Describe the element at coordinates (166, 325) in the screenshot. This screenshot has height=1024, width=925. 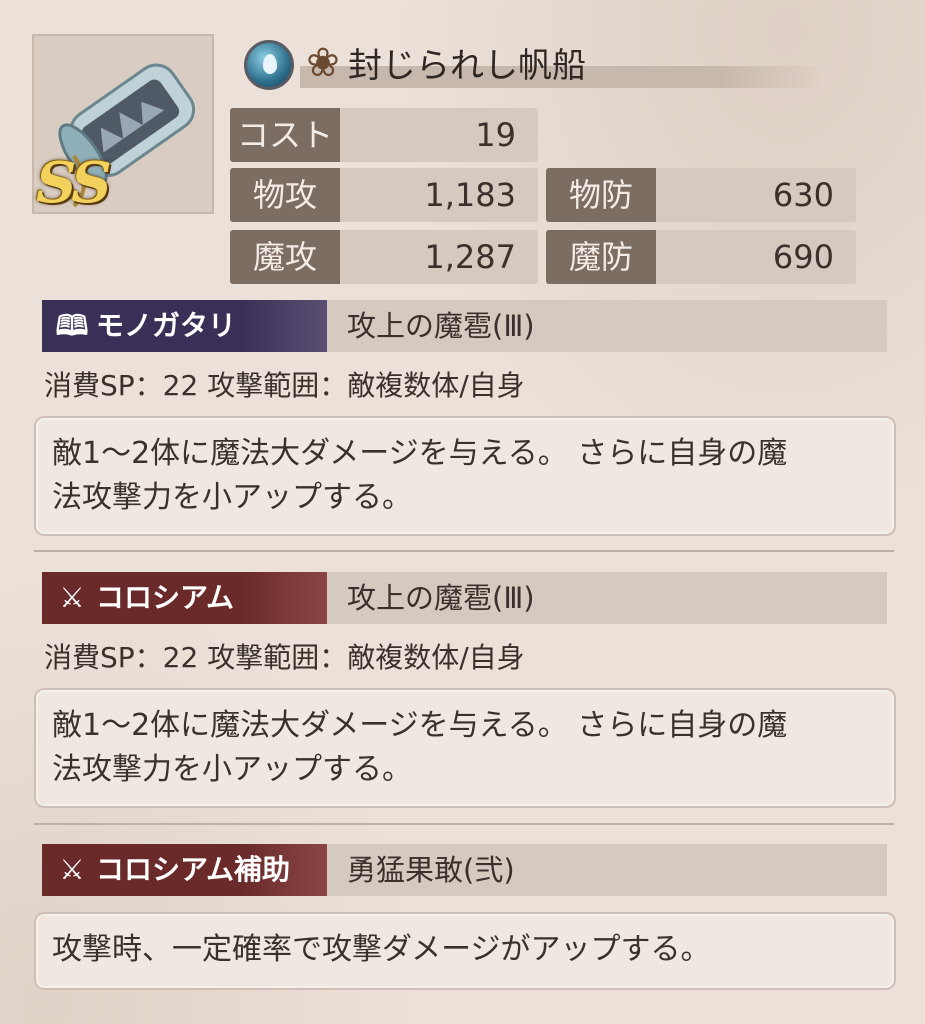
I see `badge-label: モノガタリ` at that location.